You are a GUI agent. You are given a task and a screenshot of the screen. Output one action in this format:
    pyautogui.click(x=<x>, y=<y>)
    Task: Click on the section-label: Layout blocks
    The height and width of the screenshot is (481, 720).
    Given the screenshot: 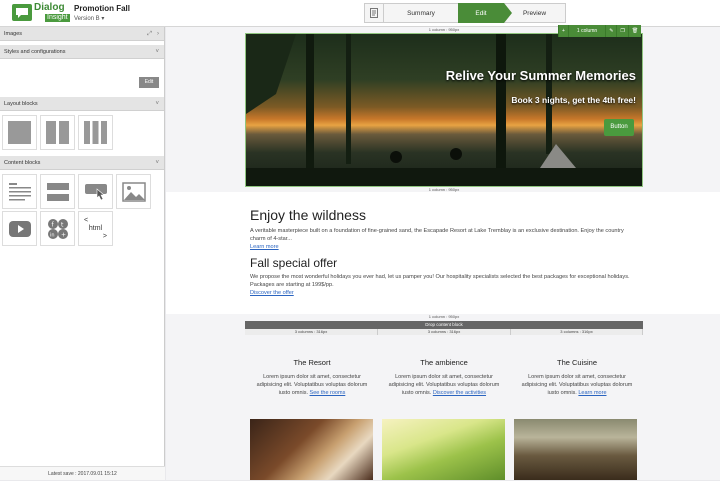 What is the action you would take?
    pyautogui.click(x=21, y=104)
    